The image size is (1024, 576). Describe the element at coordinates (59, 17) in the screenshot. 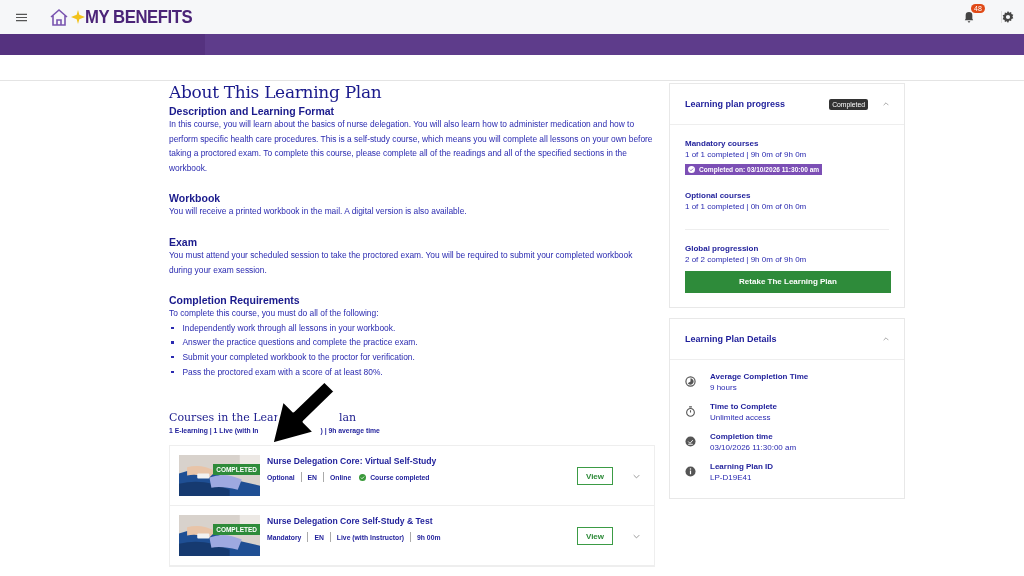

I see `home-icon` at that location.